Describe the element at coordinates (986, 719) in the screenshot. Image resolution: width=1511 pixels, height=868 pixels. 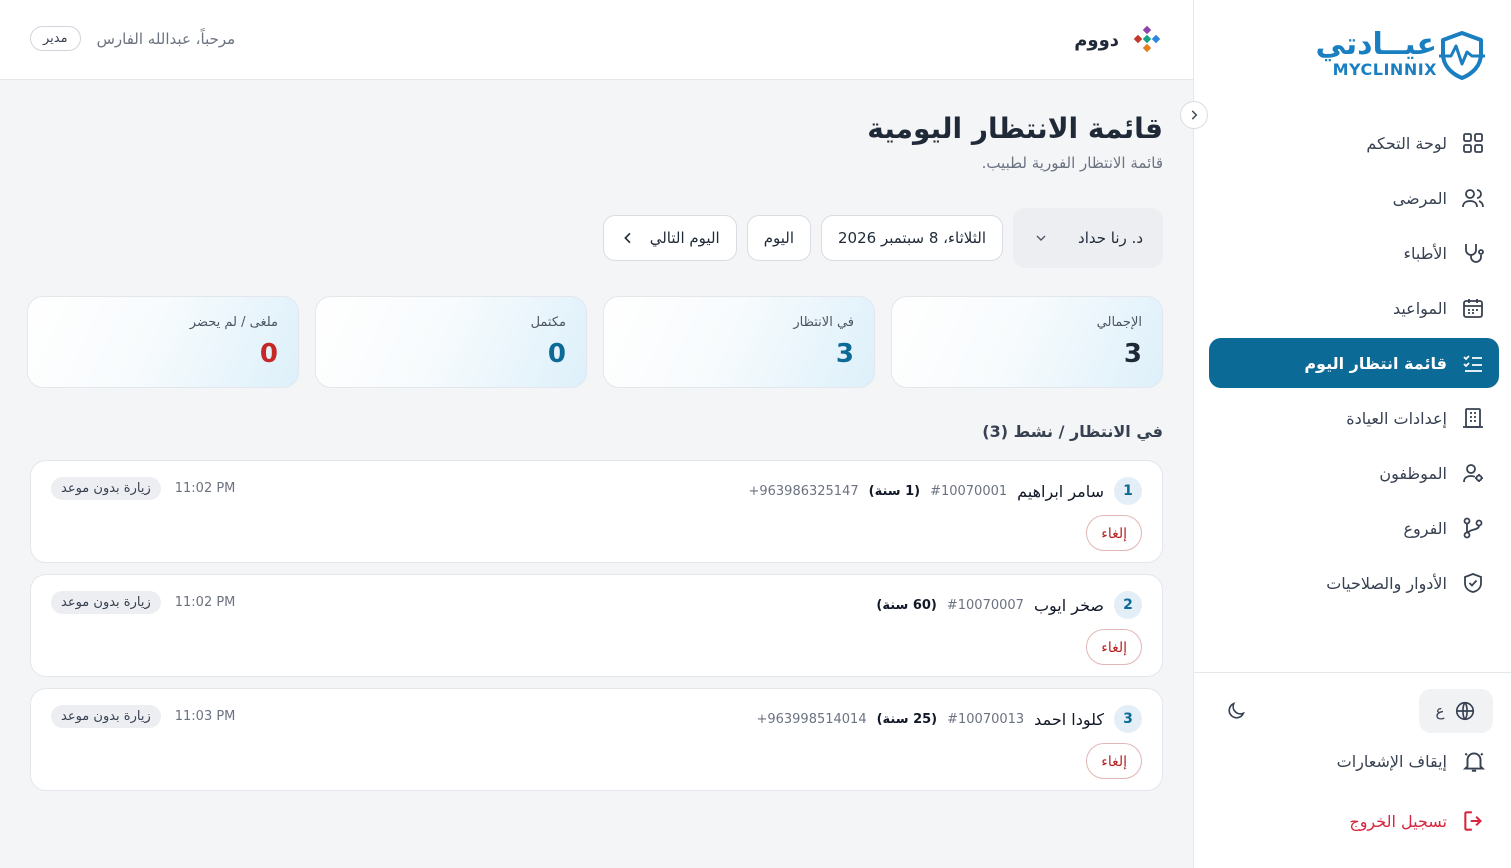
I see `patient-id: #10070013` at that location.